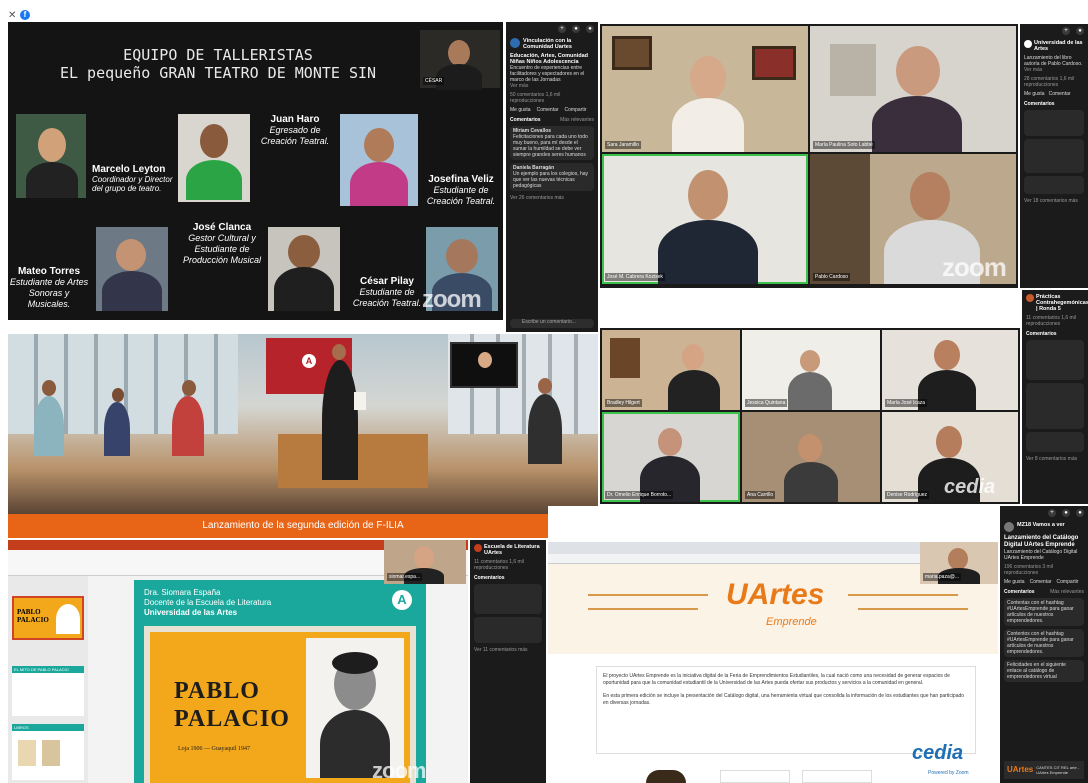  I want to click on person-role-juan: Egresado de Creación Teatral., so click(295, 135).